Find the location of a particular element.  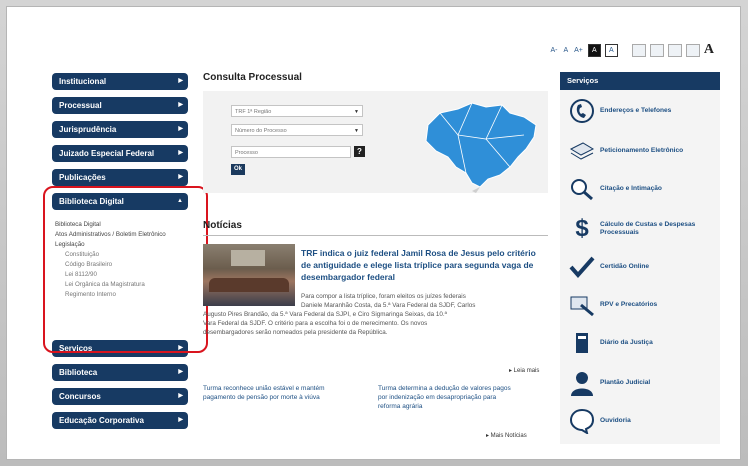

read-more-link: ▸ Leia mais is located at coordinates (524, 370).